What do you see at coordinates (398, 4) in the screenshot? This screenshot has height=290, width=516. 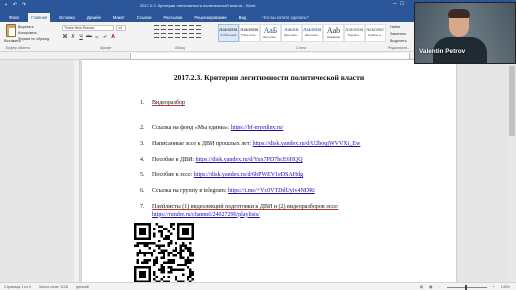 I see `window-controls: – □` at bounding box center [398, 4].